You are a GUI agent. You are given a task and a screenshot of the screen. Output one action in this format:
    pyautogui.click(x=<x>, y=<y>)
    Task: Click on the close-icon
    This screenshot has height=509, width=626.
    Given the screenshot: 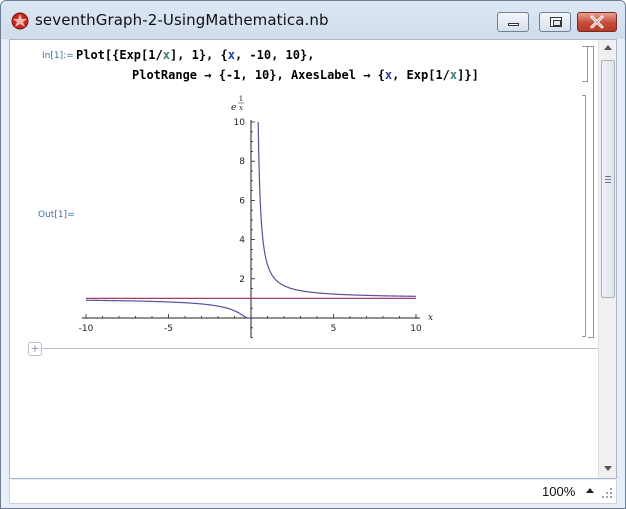 What is the action you would take?
    pyautogui.click(x=597, y=22)
    